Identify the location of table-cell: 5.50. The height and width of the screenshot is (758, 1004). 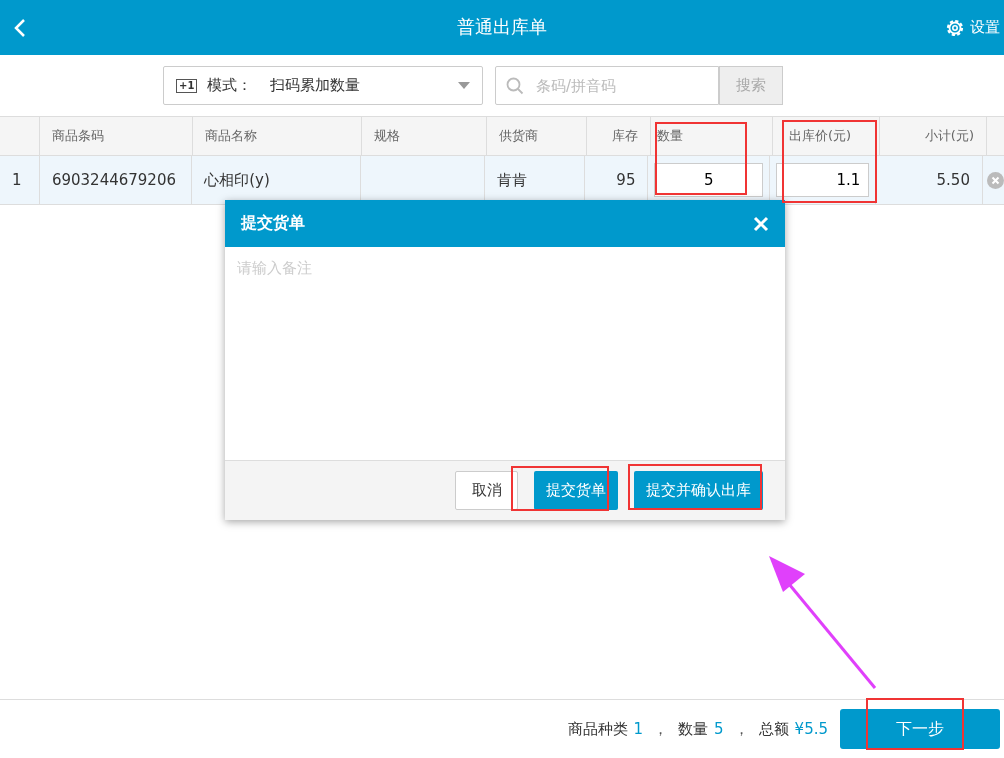
(929, 180).